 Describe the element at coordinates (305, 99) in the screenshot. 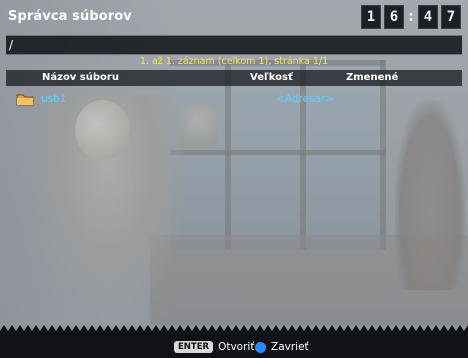

I see `file-size: <Adresár>` at that location.